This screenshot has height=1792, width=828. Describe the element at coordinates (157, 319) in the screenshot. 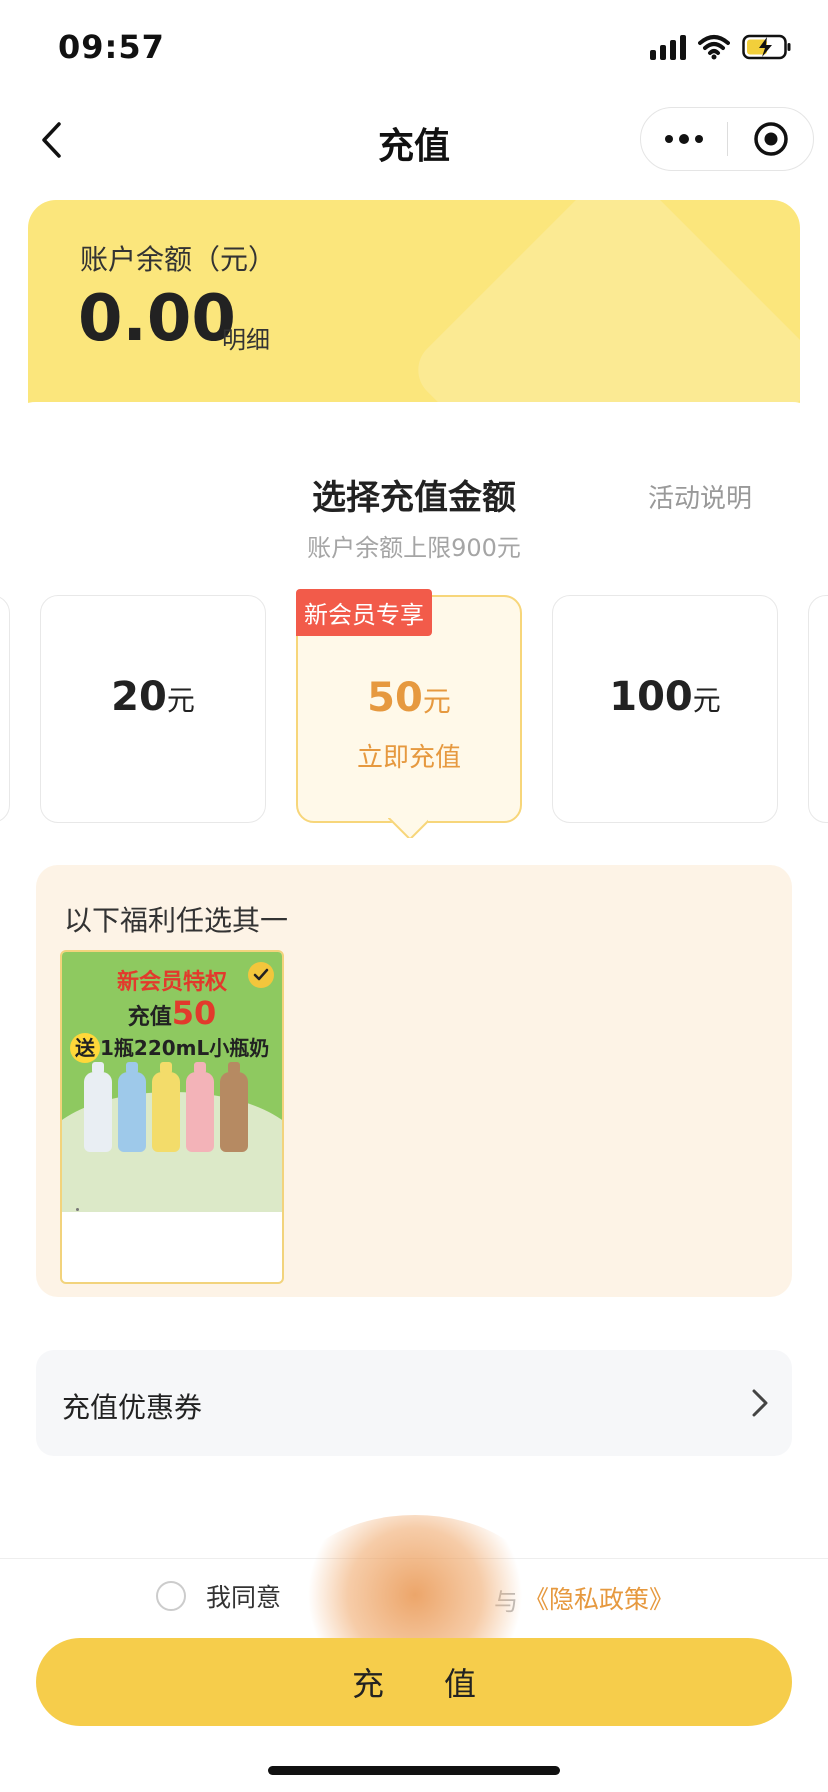

I see `balance-value: 0.00` at that location.